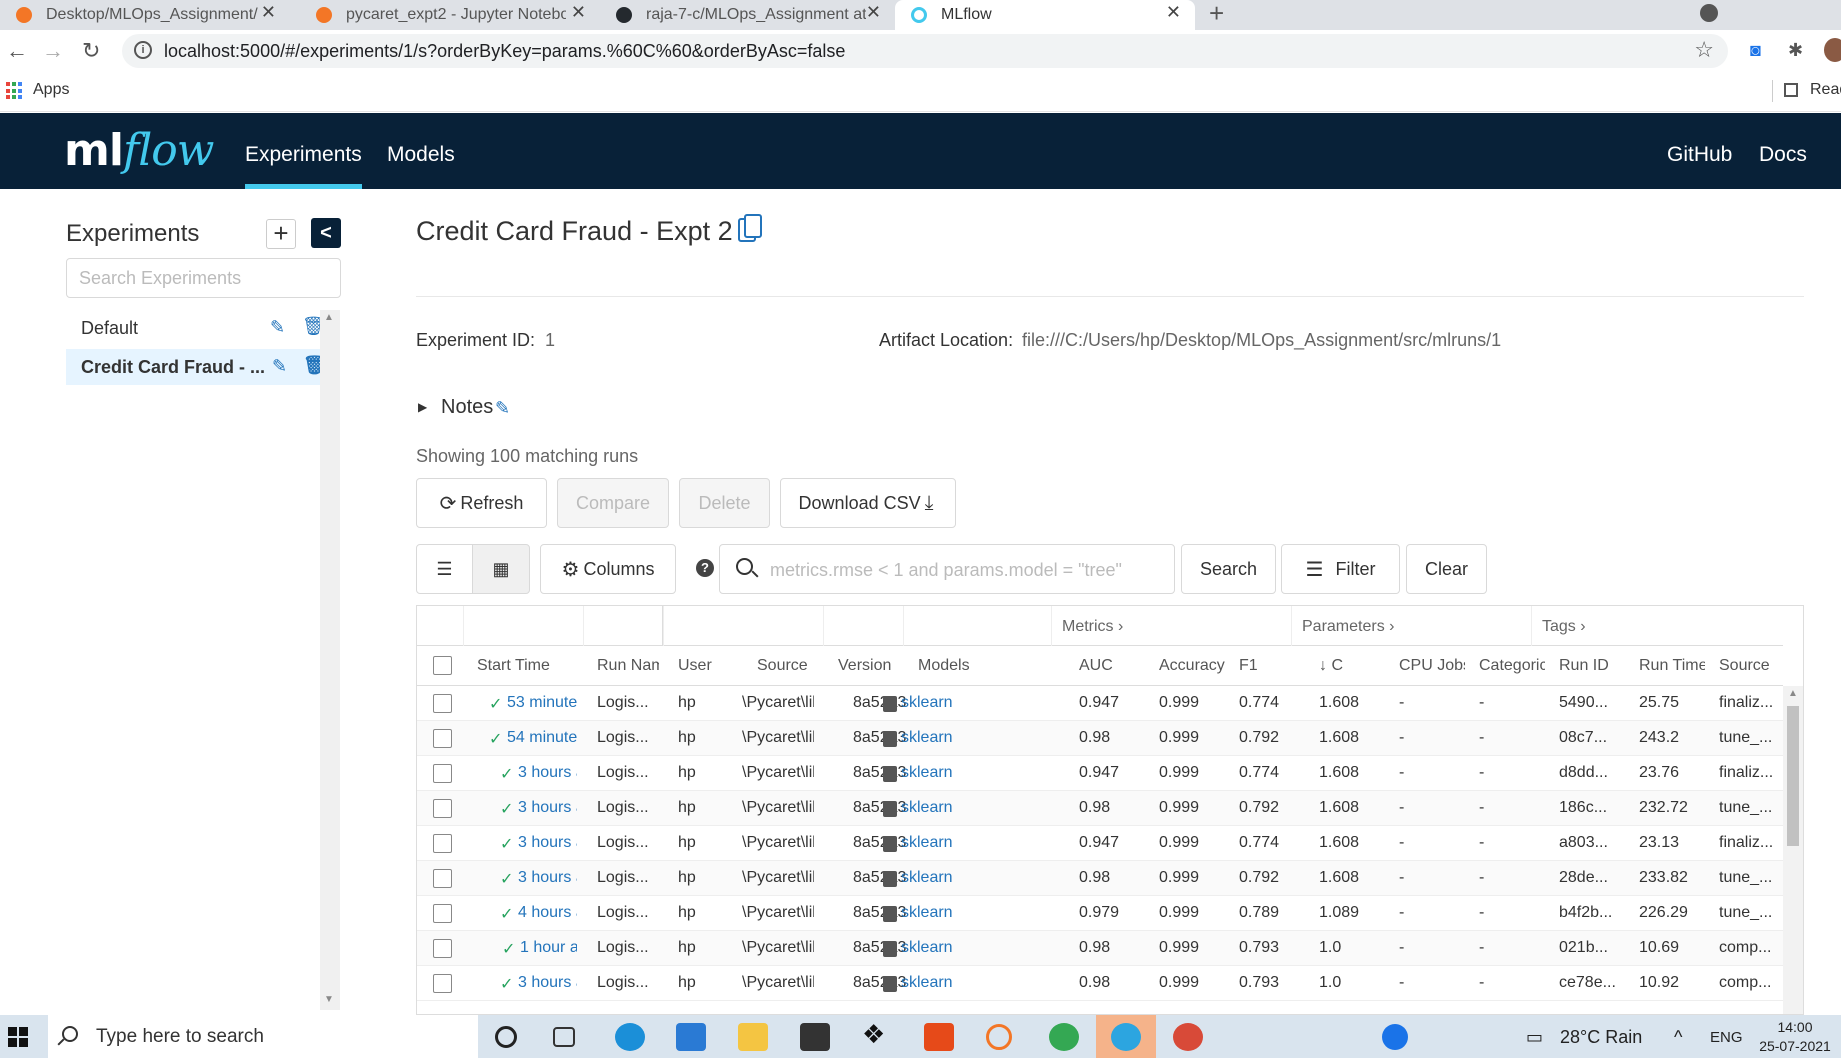 The image size is (1841, 1058). I want to click on col-auc: AUC, so click(1109, 666).